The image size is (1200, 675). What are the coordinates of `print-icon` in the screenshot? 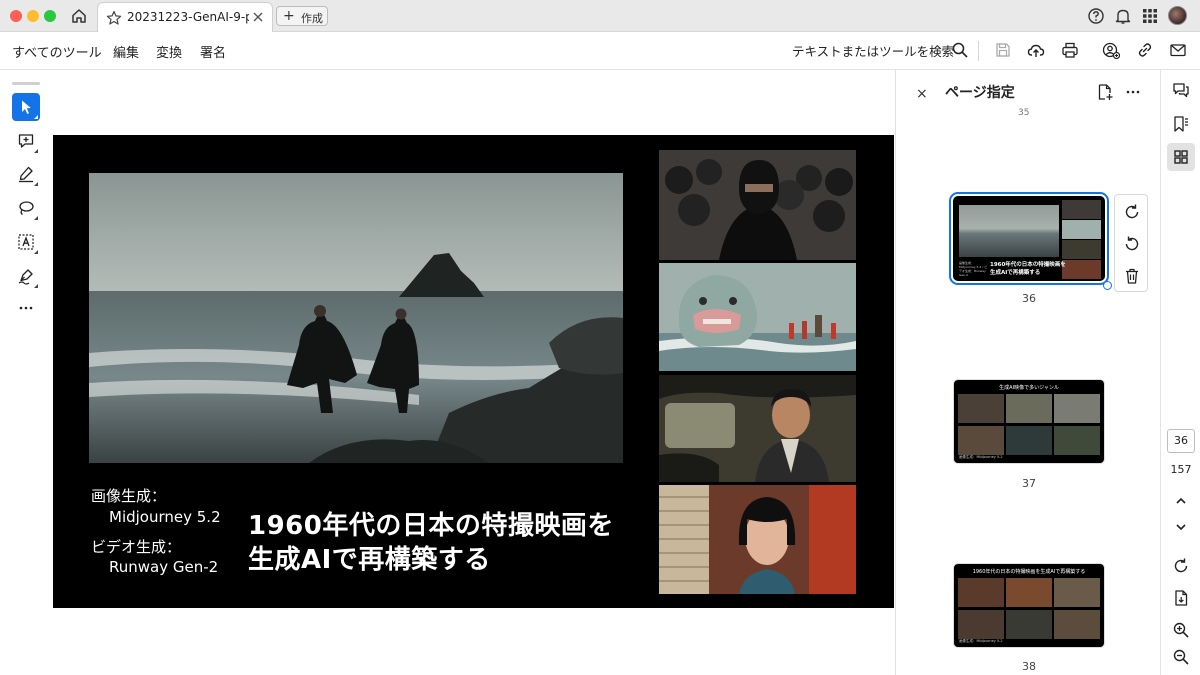 It's located at (1070, 50).